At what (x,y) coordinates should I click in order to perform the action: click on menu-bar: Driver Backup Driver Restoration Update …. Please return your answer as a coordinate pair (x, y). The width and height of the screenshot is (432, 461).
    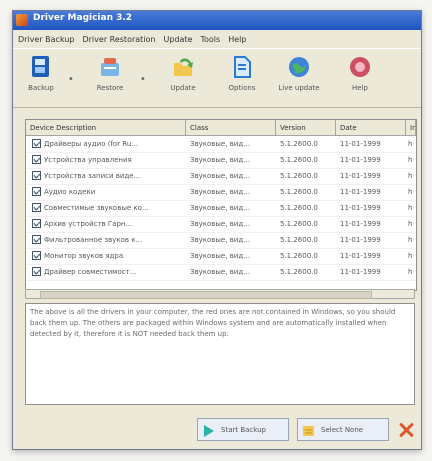
    Looking at the image, I should click on (219, 39).